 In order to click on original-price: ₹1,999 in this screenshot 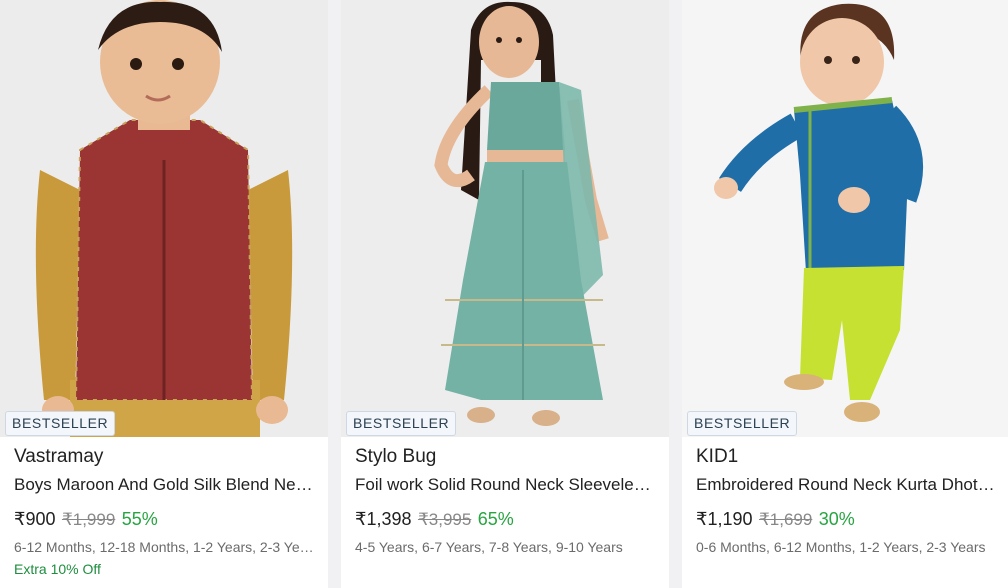, I will do `click(88, 519)`.